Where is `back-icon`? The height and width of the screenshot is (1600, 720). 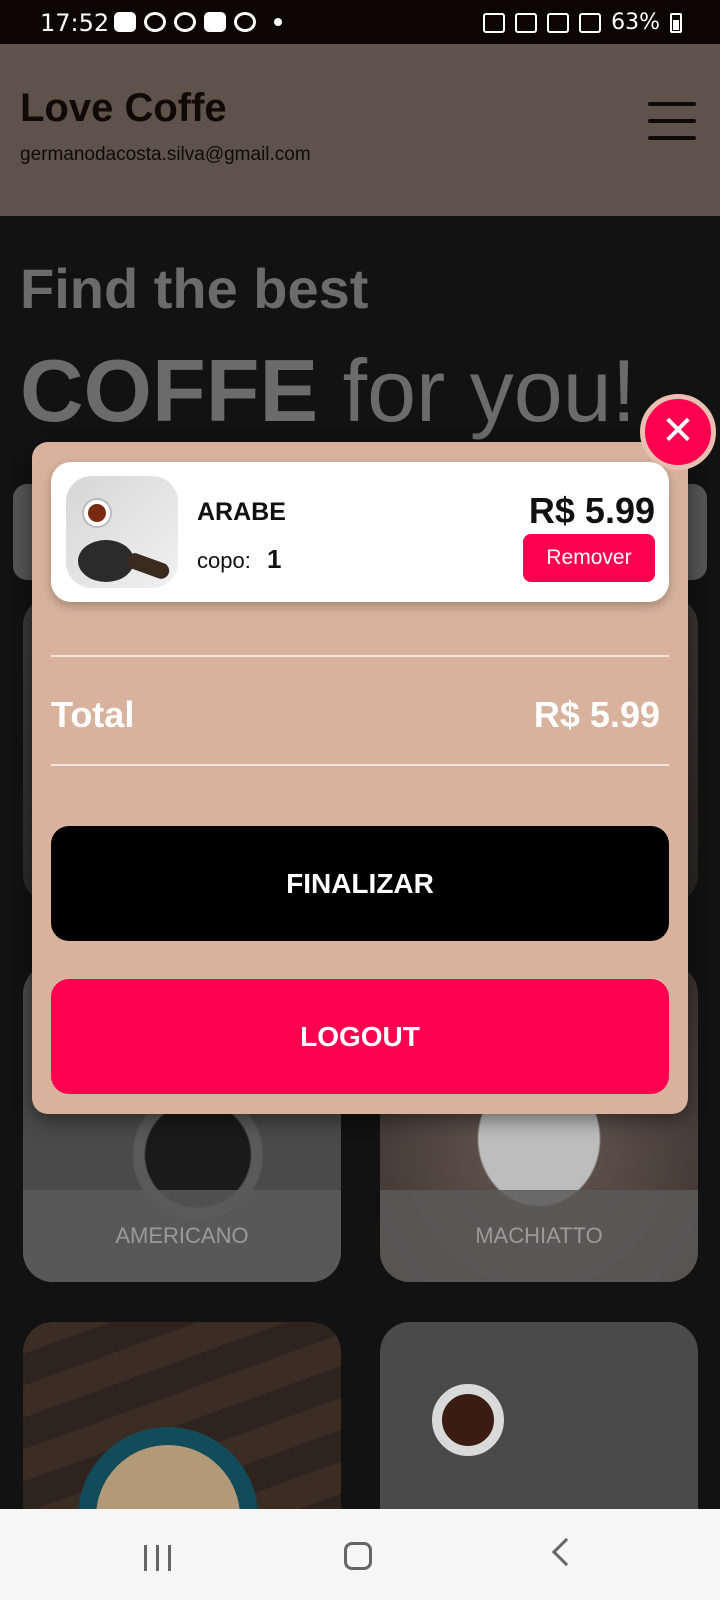 back-icon is located at coordinates (566, 1552).